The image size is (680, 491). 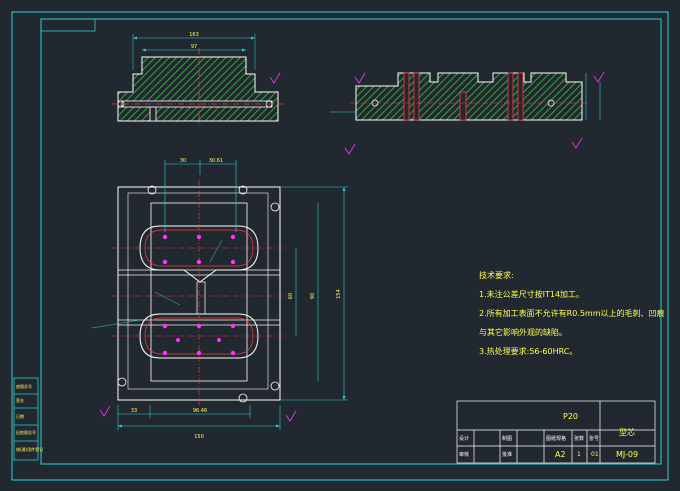 I want to click on title-block-sheets-label: 张数, so click(x=579, y=439).